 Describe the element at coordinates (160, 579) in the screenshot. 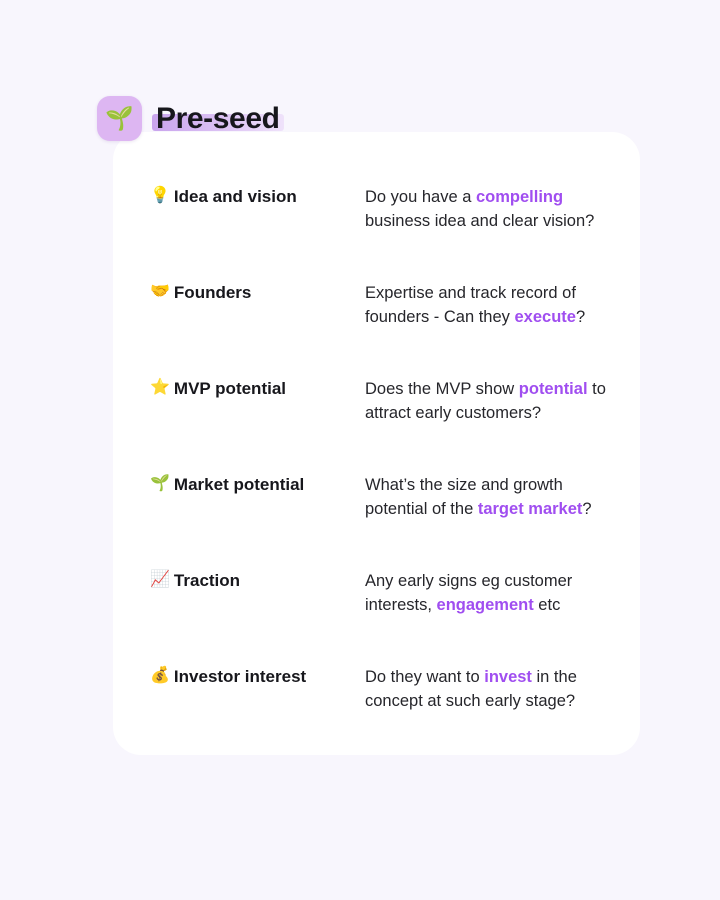

I see `chart-increasing-icon: 📈` at that location.